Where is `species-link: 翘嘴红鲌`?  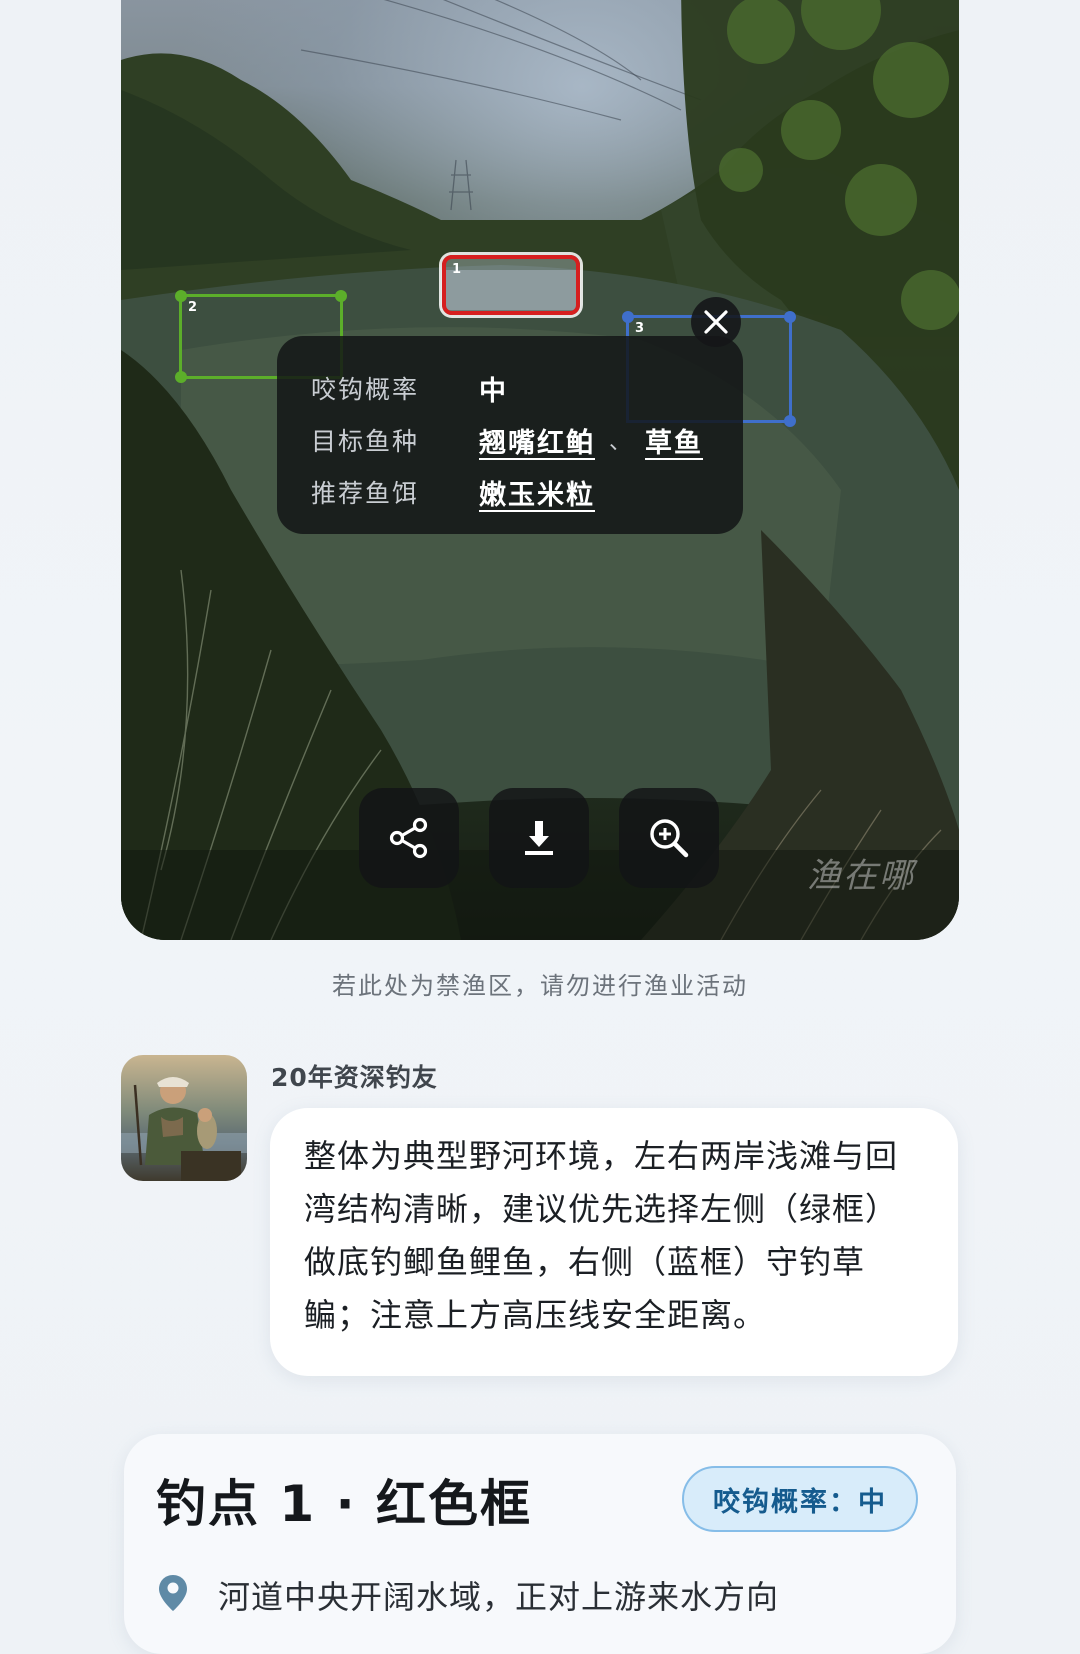
species-link: 翘嘴红鲌 is located at coordinates (537, 440).